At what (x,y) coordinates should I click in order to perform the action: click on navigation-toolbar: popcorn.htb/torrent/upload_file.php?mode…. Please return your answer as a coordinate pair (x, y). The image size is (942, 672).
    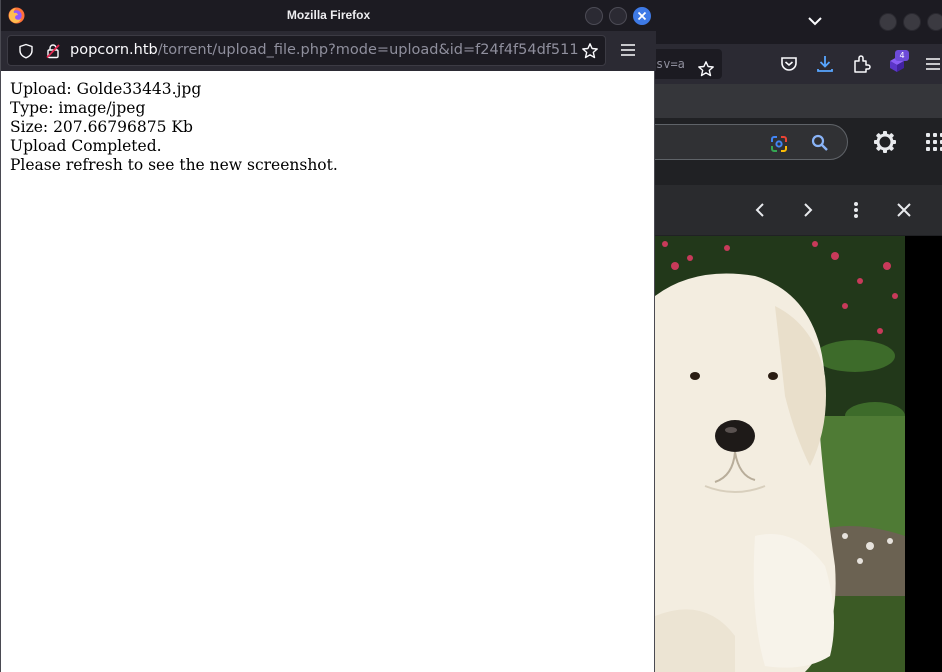
    Looking at the image, I should click on (328, 51).